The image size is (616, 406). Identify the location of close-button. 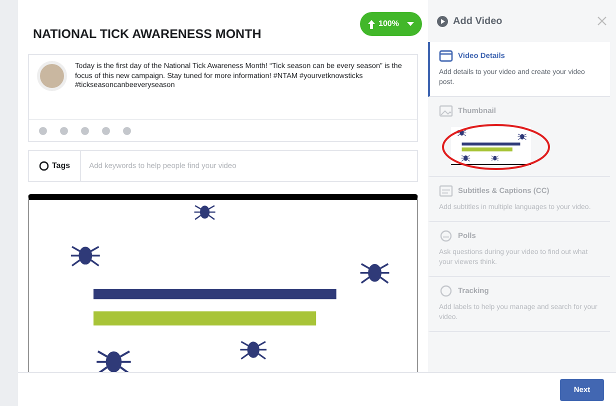
(602, 21).